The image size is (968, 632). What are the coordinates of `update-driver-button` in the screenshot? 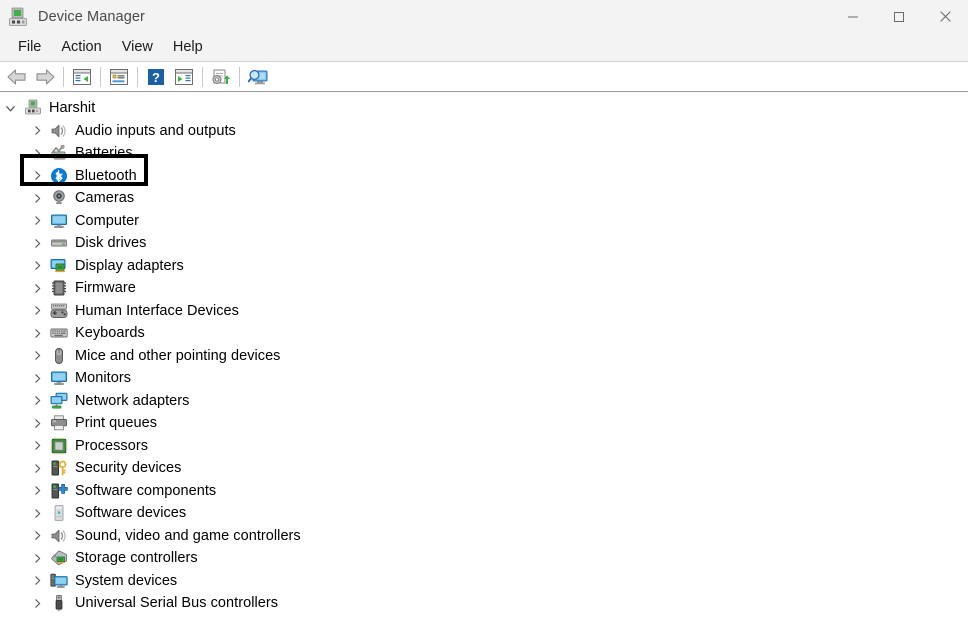 It's located at (221, 77).